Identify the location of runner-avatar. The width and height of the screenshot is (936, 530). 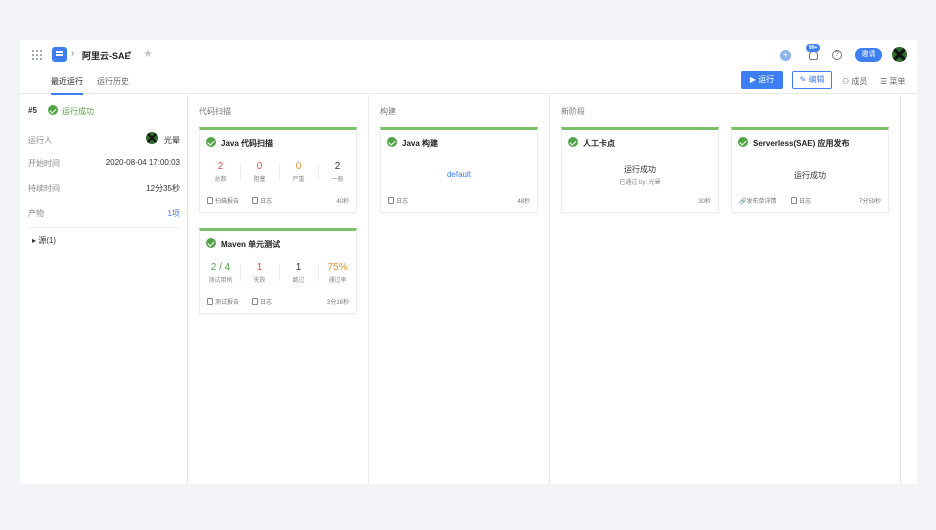
(152, 138).